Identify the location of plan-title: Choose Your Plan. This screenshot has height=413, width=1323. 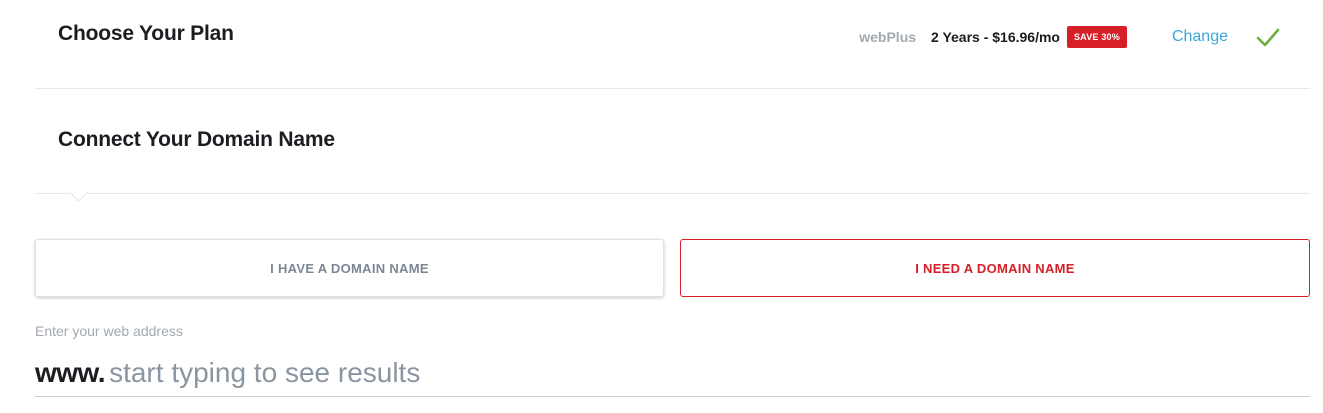
(146, 33).